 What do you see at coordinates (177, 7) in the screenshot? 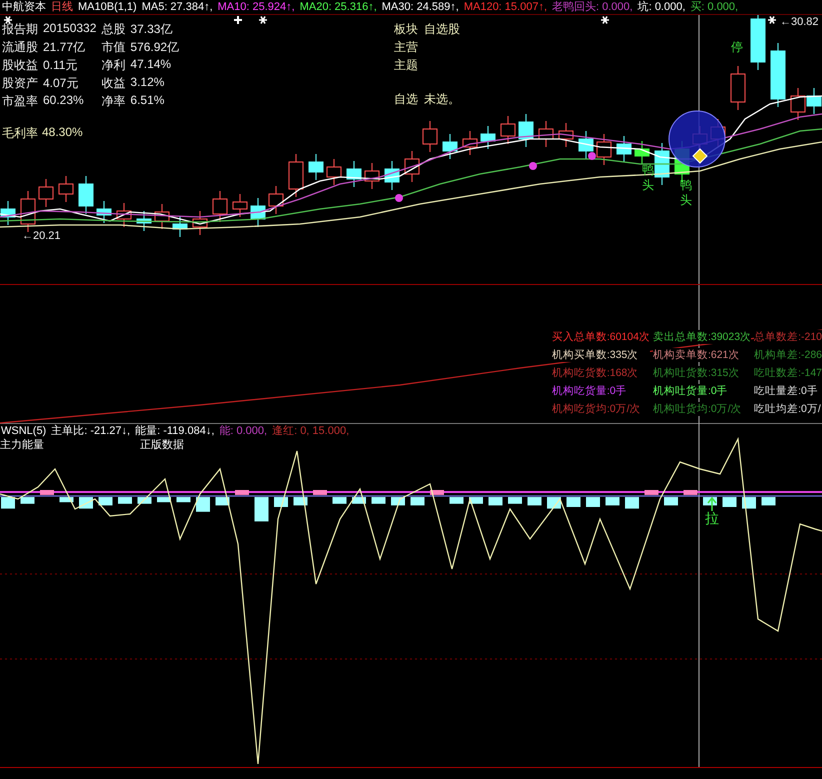
I see `indicator-value: MA5: 27.384↑,` at bounding box center [177, 7].